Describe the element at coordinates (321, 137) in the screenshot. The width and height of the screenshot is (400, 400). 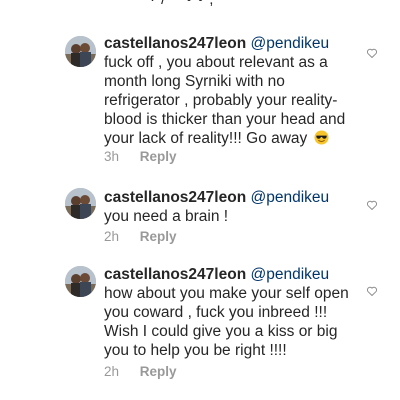
I see `sunglasses-emoji-icon` at that location.